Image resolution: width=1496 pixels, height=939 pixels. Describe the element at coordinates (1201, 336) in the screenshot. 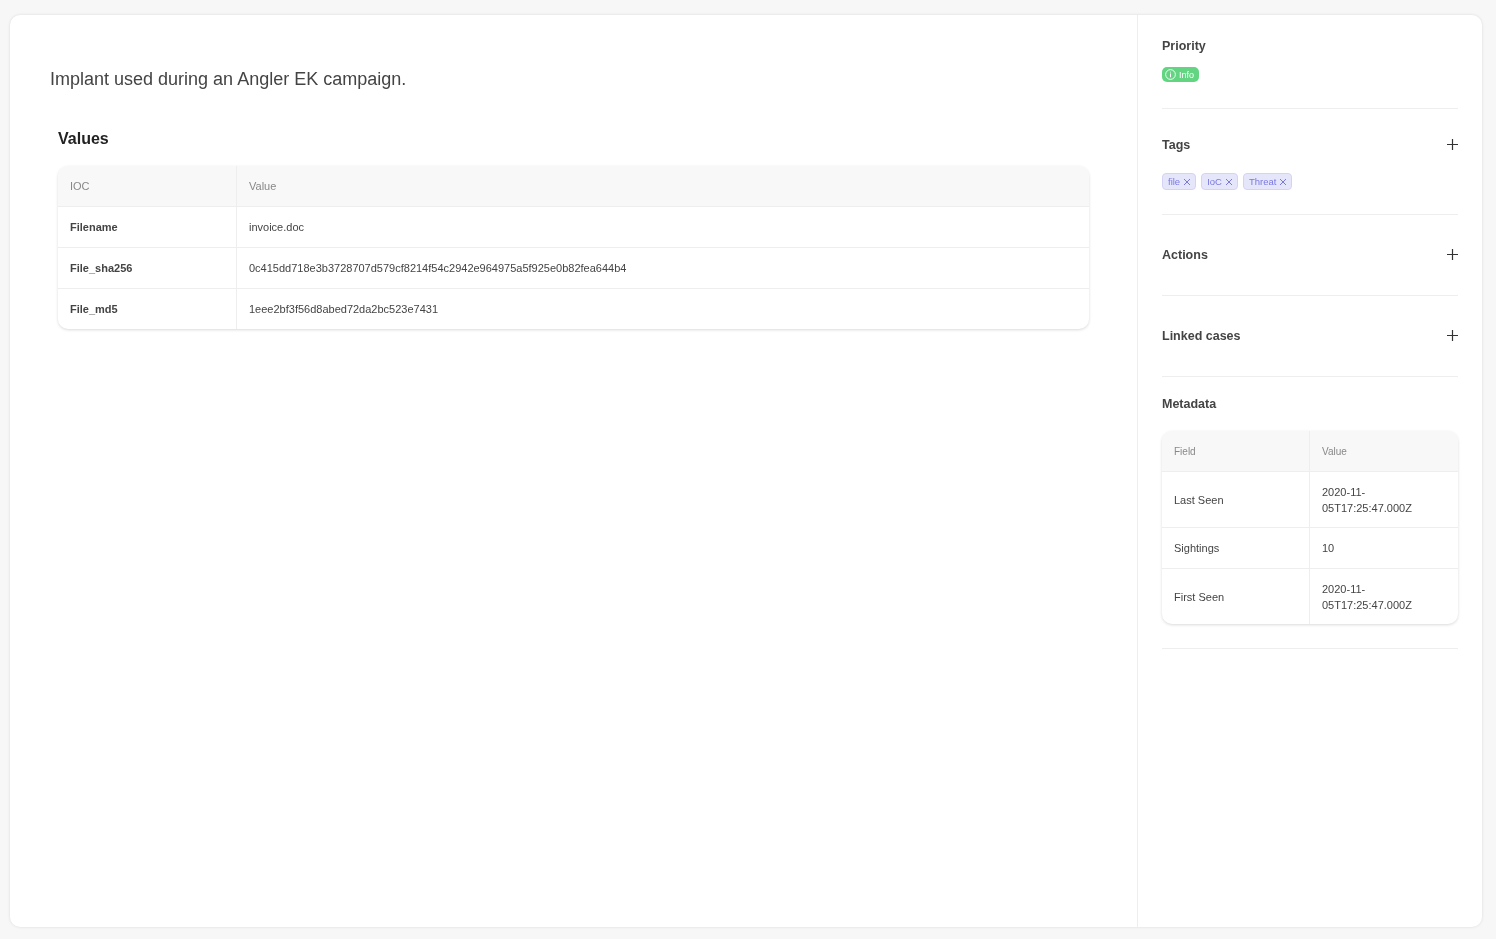

I see `section-title: Linked cases` at that location.